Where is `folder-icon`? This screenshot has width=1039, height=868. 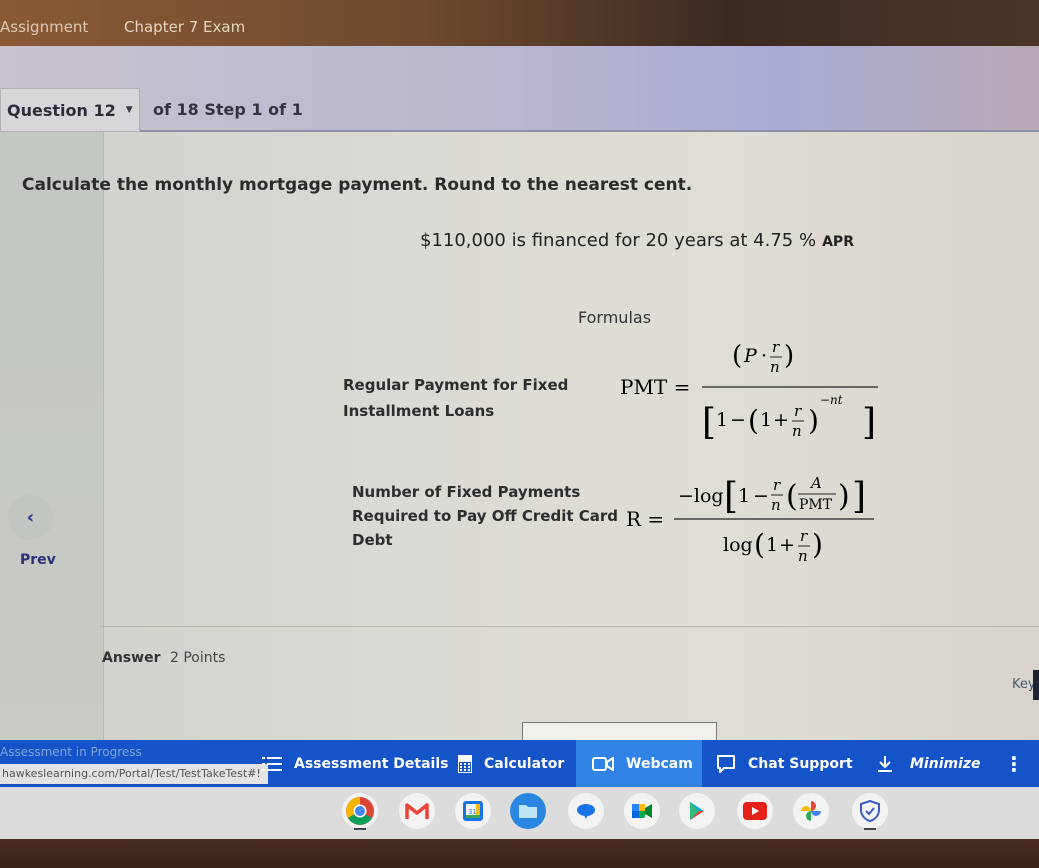
folder-icon is located at coordinates (528, 811).